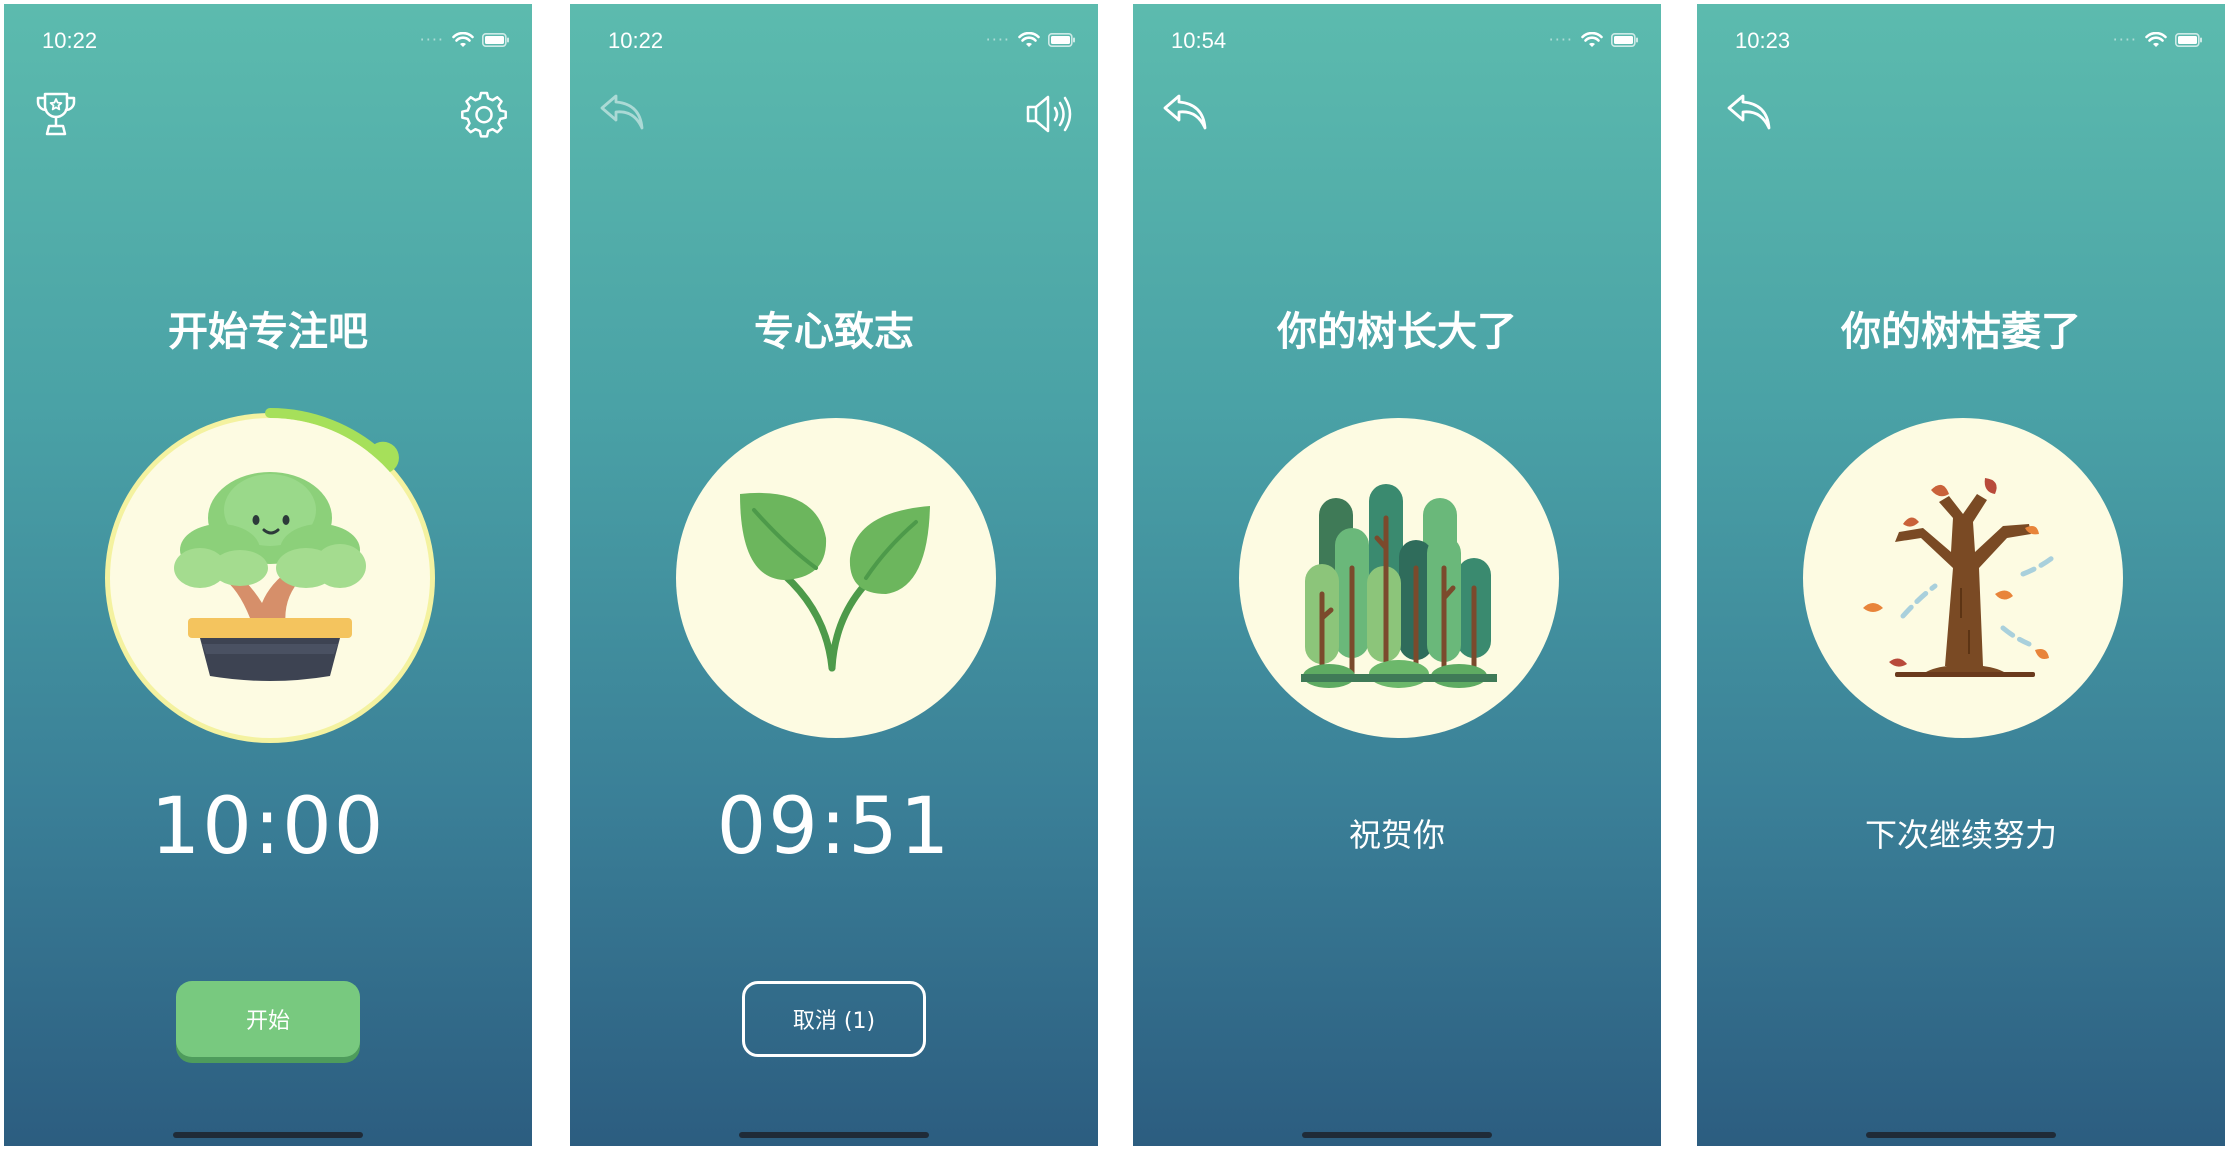 The height and width of the screenshot is (1154, 2228). What do you see at coordinates (268, 1019) in the screenshot?
I see `start-button: 开始` at bounding box center [268, 1019].